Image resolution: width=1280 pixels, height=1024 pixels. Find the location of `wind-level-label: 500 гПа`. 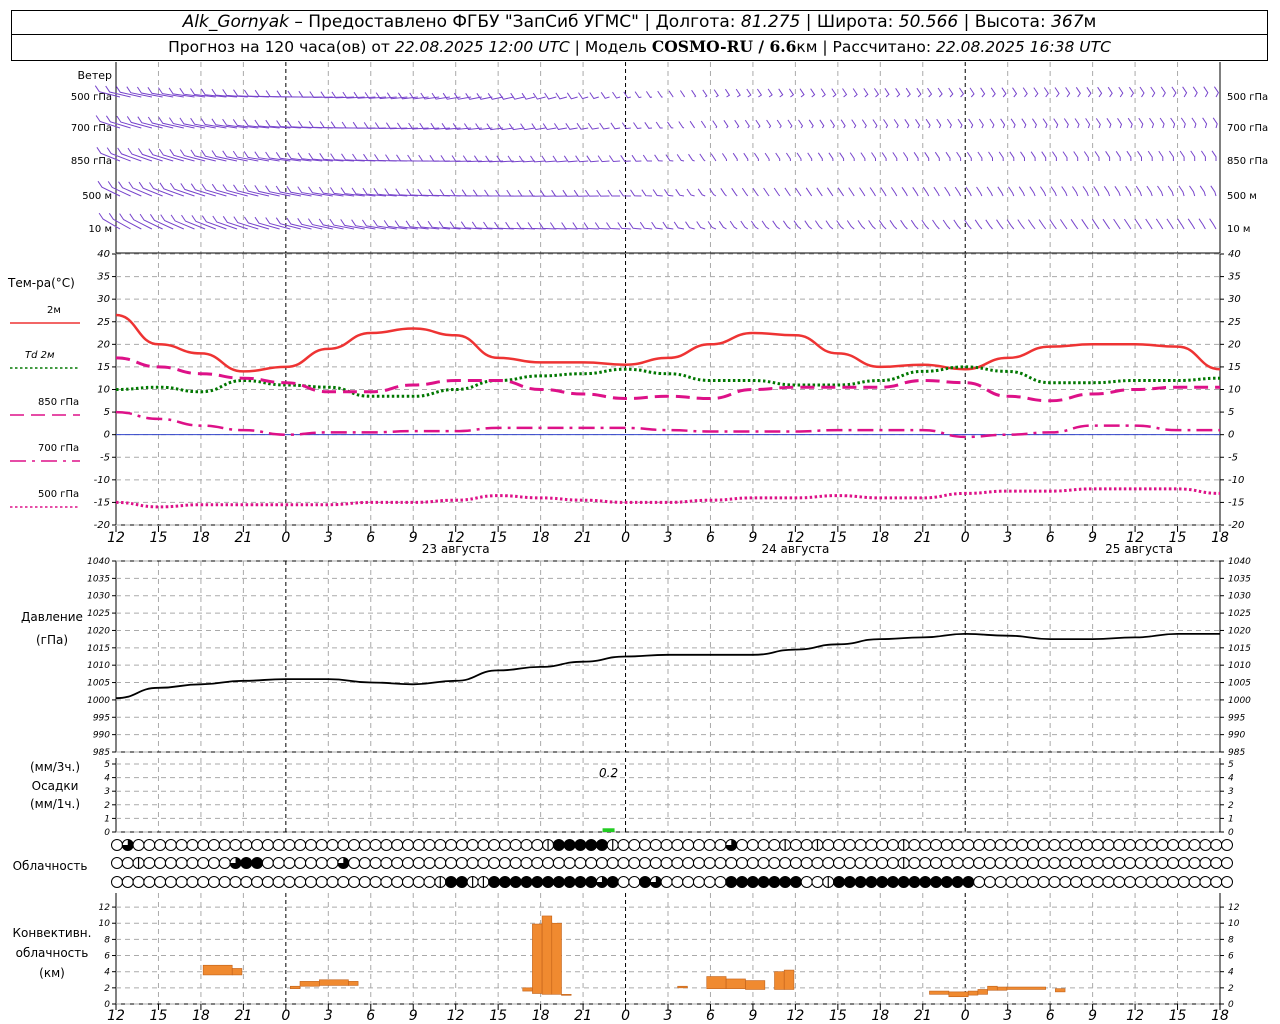

wind-level-label: 500 гПа is located at coordinates (1247, 97).